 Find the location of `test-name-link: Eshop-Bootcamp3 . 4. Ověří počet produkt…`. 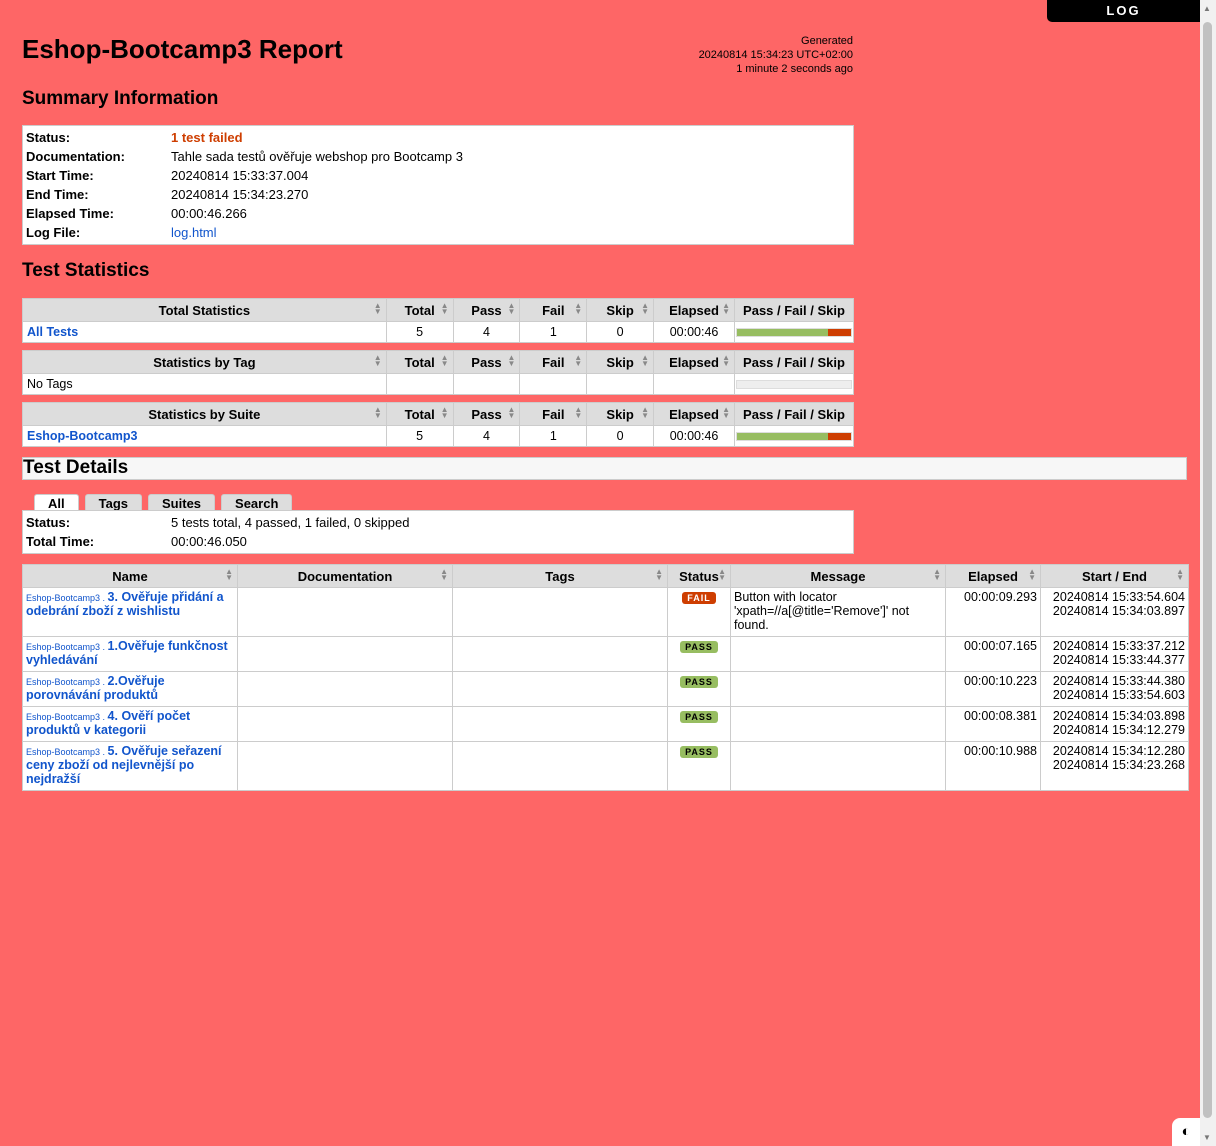

test-name-link: Eshop-Bootcamp3 . 4. Ověří počet produkt… is located at coordinates (108, 723).